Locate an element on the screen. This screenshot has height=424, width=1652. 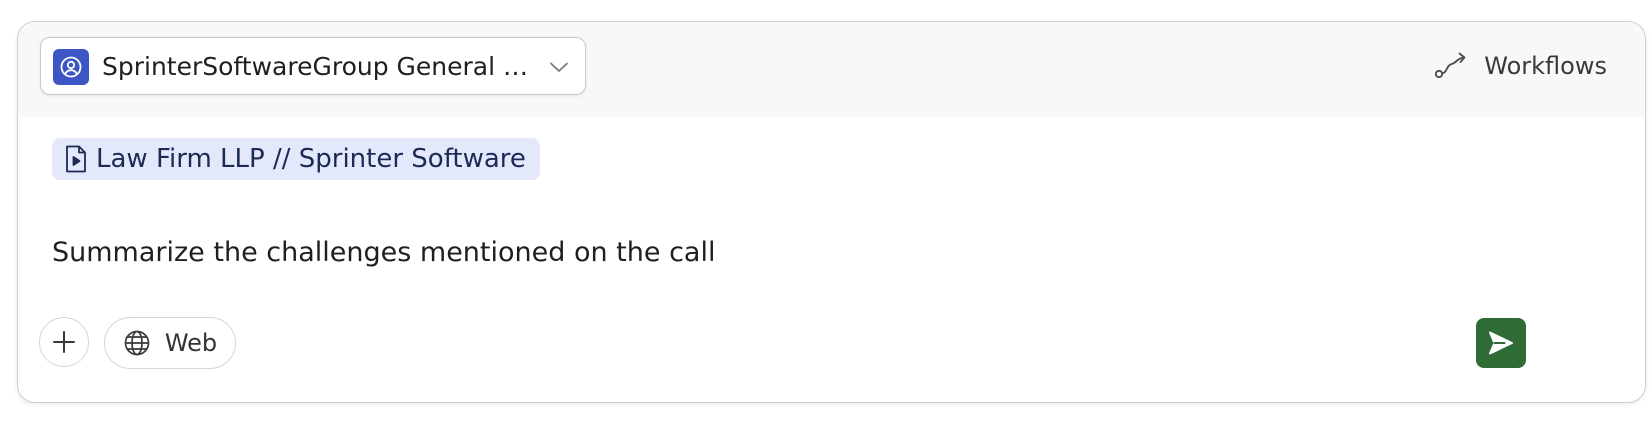
context-document-chip: Law Firm LLP // Sprinter Software is located at coordinates (296, 159).